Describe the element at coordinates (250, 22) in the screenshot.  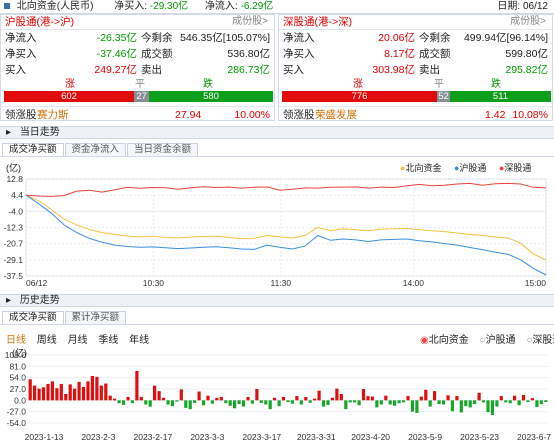
I see `sh-constituents-link: 成份股>` at that location.